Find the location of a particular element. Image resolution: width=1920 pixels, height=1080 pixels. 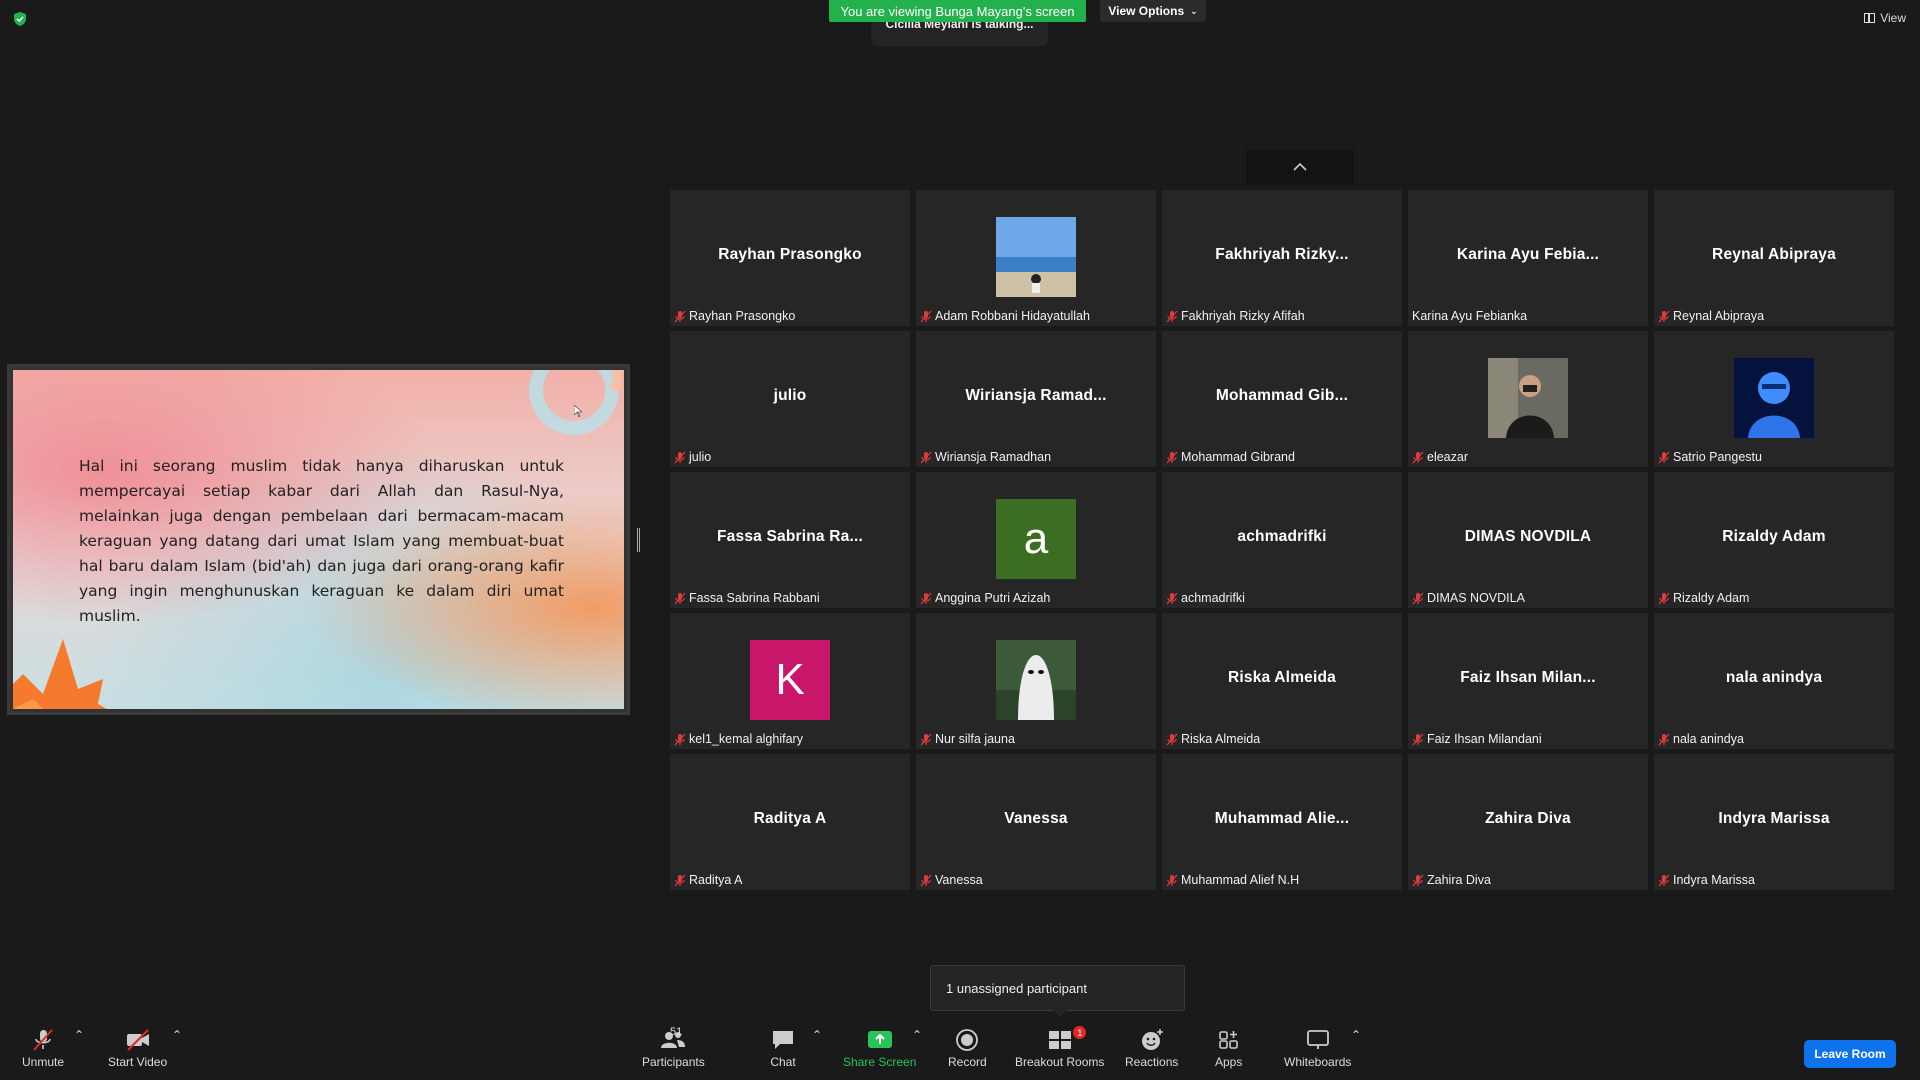

participant-name: Karina Ayu Febianka is located at coordinates (1470, 316).